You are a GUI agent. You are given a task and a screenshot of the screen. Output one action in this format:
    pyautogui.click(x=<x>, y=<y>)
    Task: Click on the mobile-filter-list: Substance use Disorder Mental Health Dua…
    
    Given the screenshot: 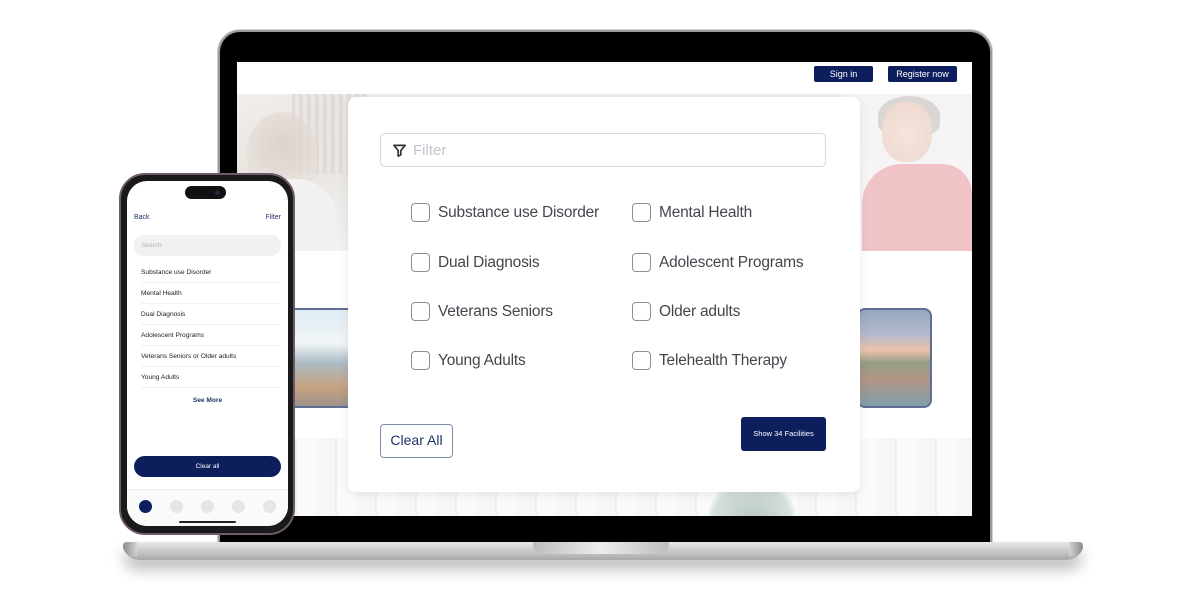 What is the action you would take?
    pyautogui.click(x=210, y=325)
    